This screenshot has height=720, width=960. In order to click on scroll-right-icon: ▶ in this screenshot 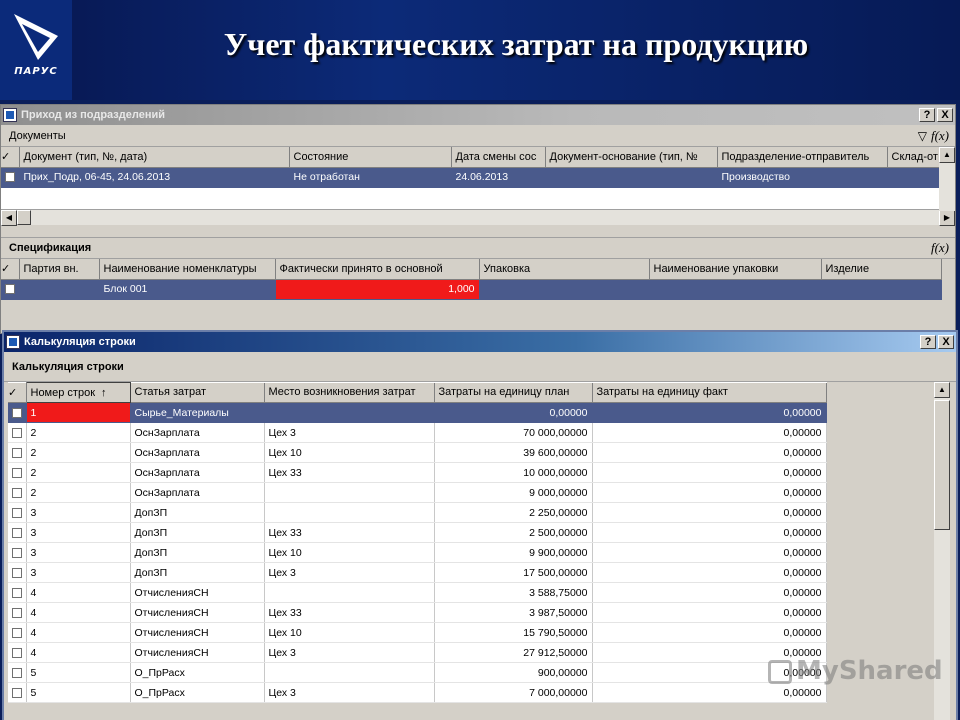, I will do `click(947, 218)`.